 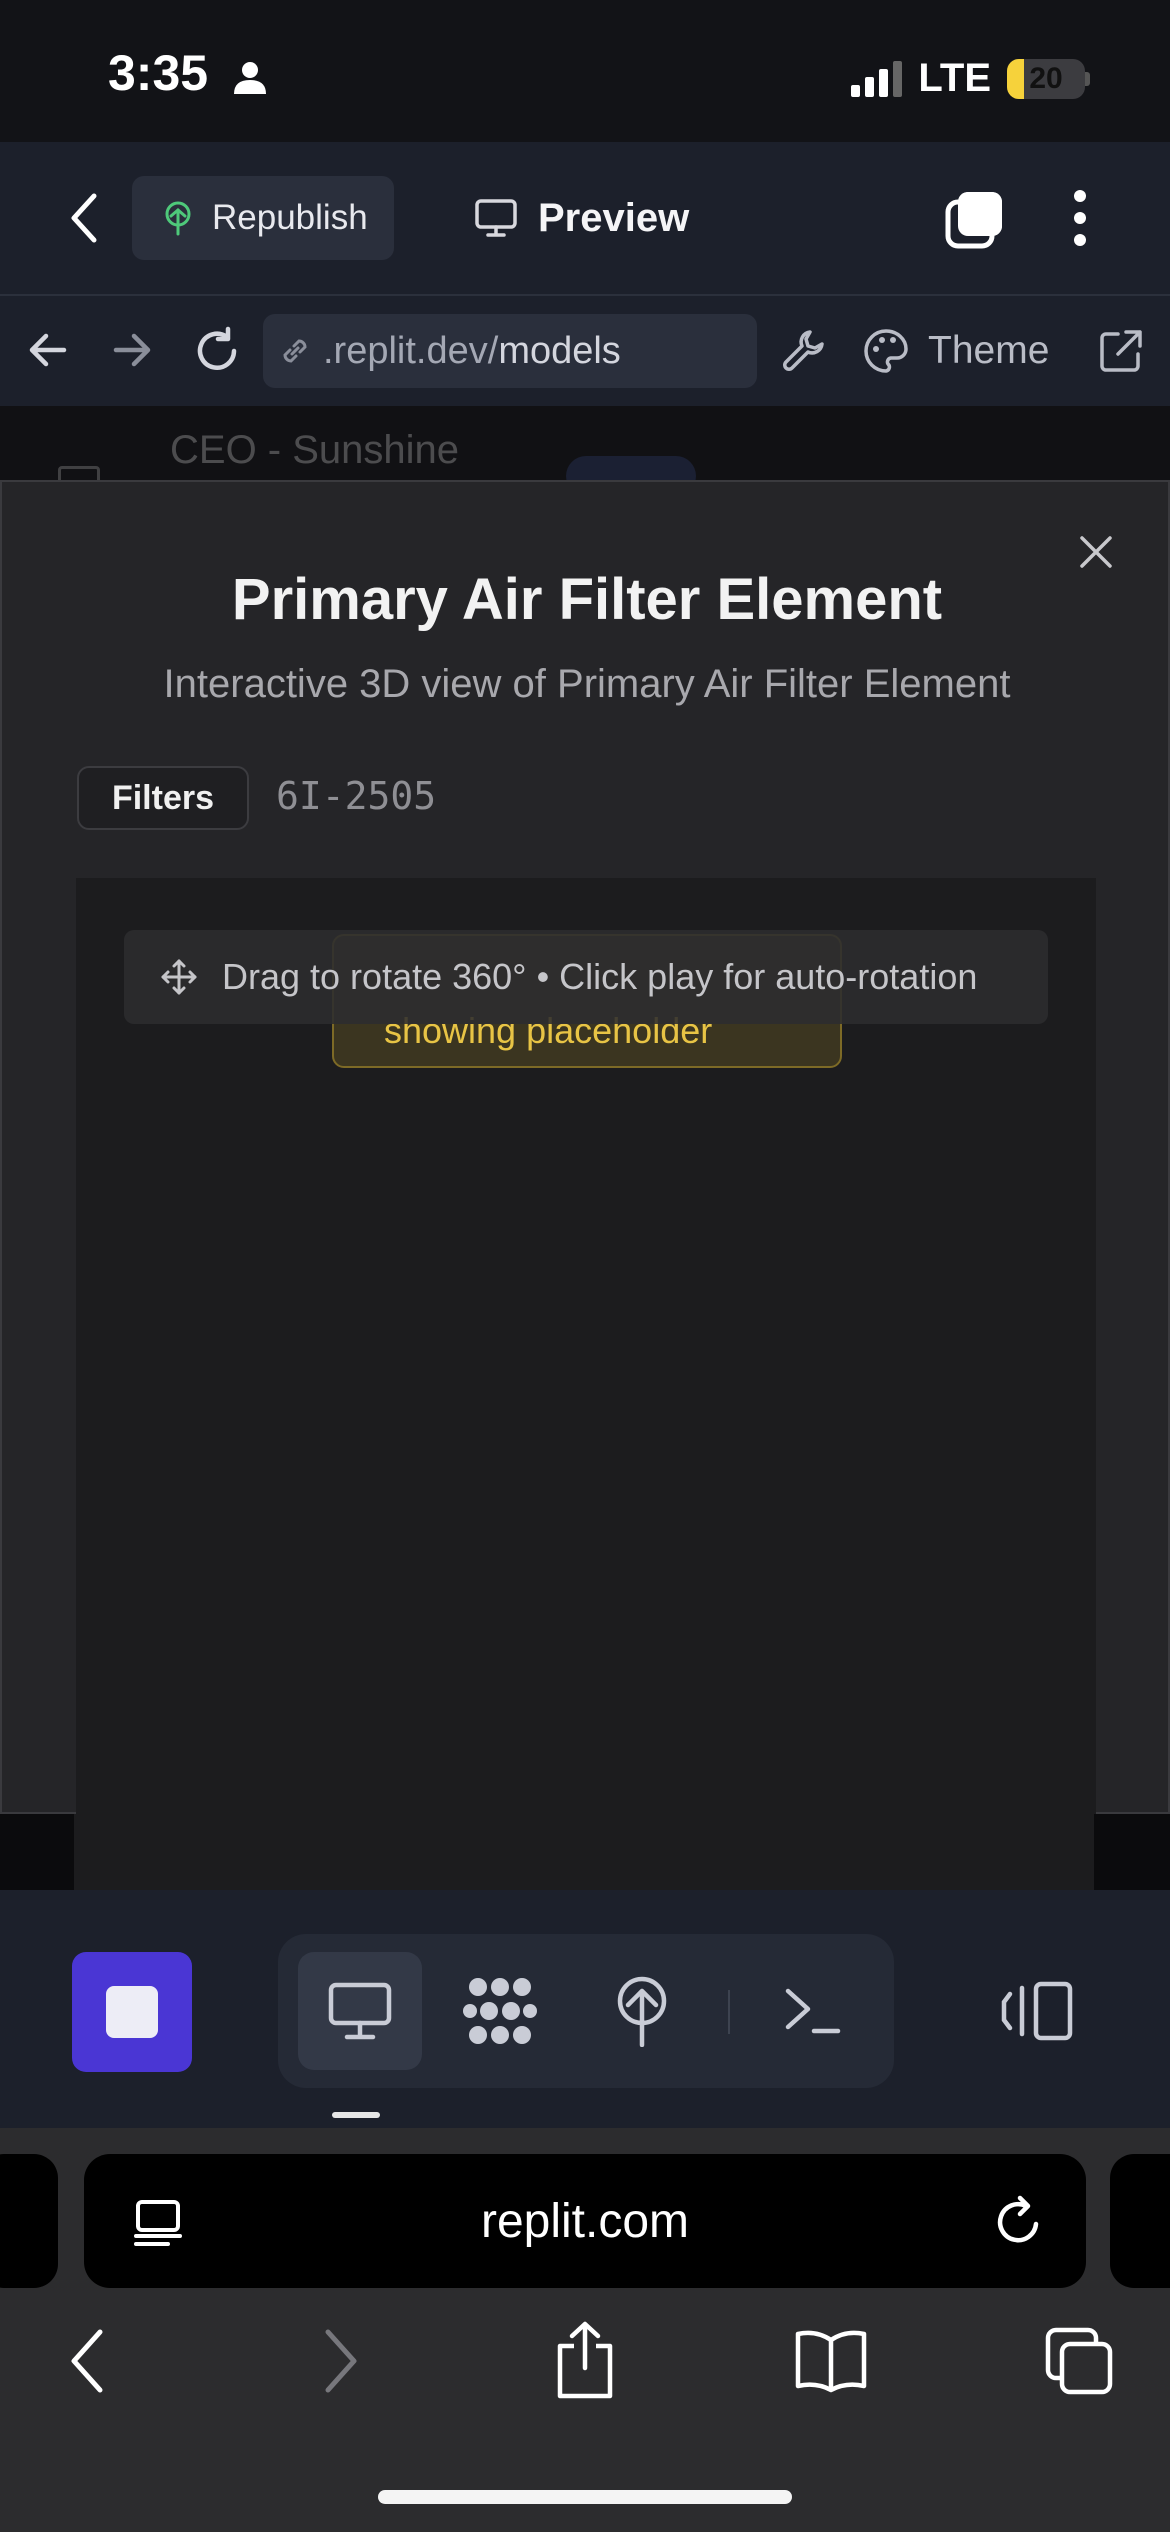 I want to click on app-header: Republish Preview, so click(x=585, y=219).